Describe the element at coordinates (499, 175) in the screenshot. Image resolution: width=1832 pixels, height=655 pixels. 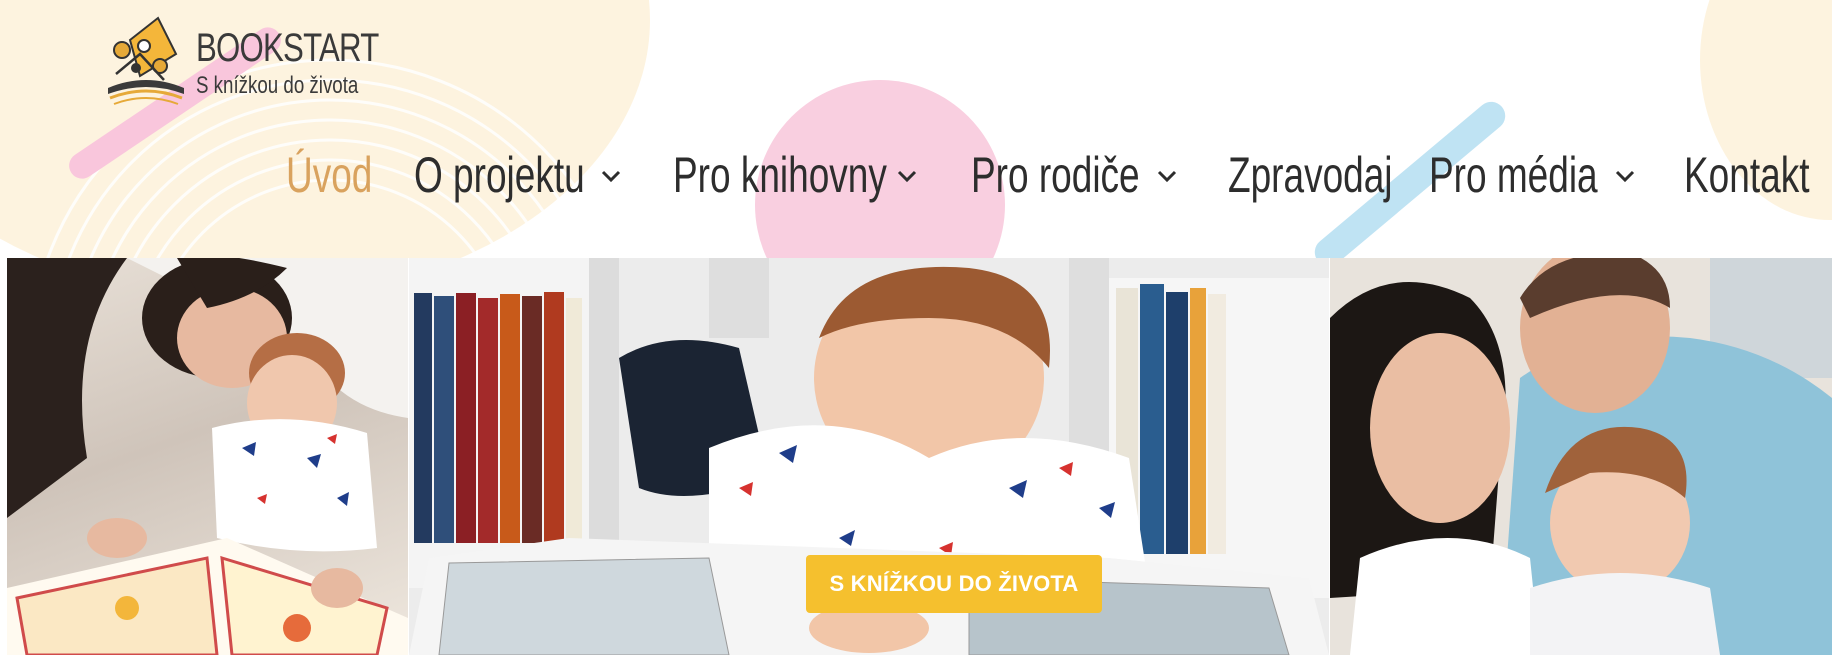
I see `nav-item-label: O projektu` at that location.